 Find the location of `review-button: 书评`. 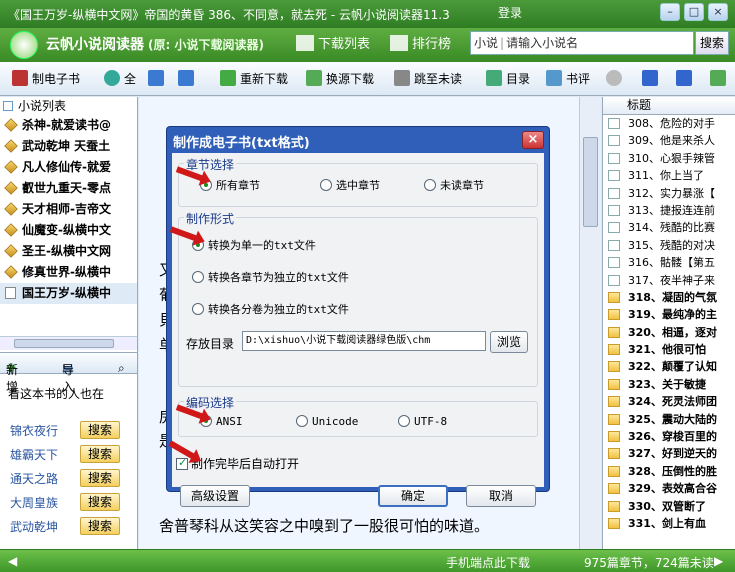

review-button: 书评 is located at coordinates (568, 78).